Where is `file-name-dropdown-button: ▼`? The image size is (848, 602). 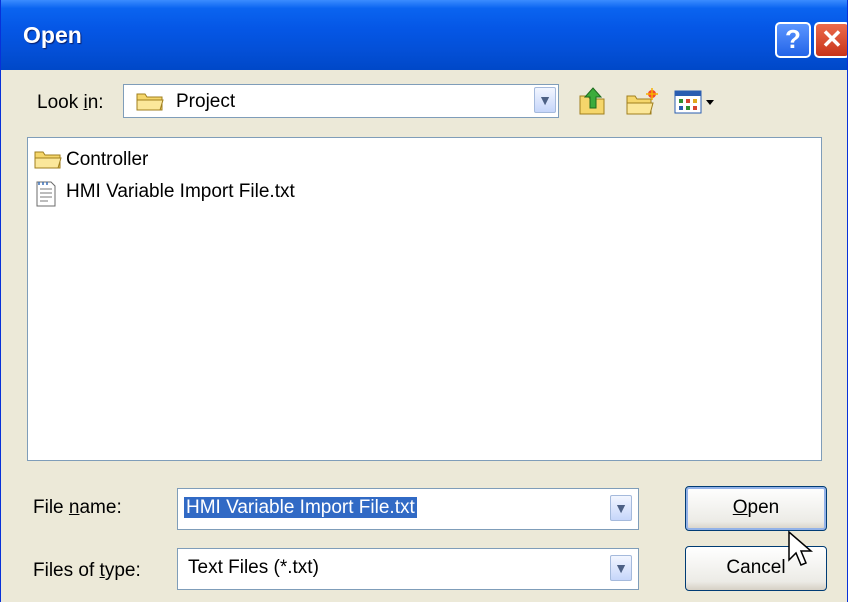
file-name-dropdown-button: ▼ is located at coordinates (621, 508).